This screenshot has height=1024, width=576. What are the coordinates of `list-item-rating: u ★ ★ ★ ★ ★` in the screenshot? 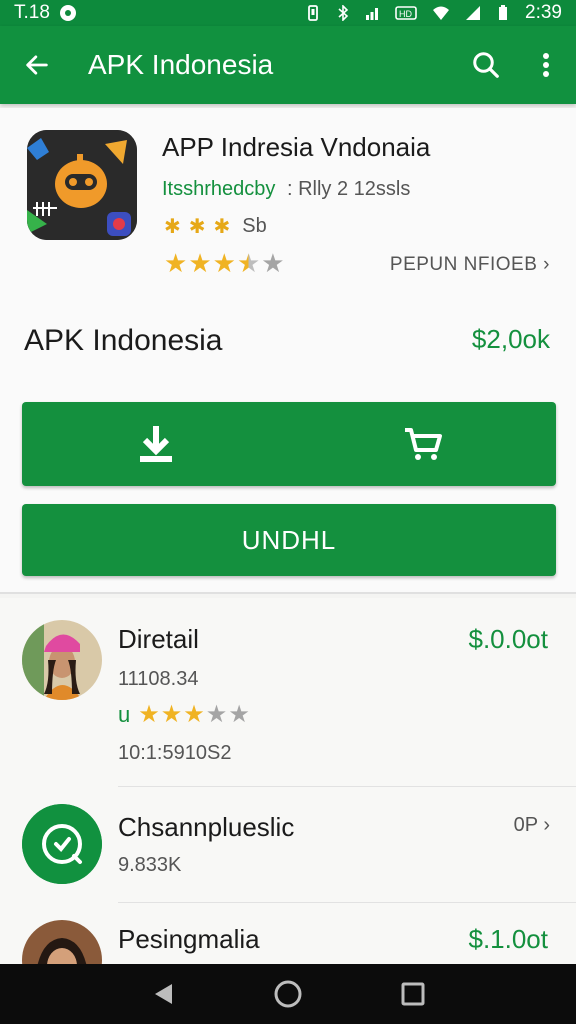 It's located at (184, 715).